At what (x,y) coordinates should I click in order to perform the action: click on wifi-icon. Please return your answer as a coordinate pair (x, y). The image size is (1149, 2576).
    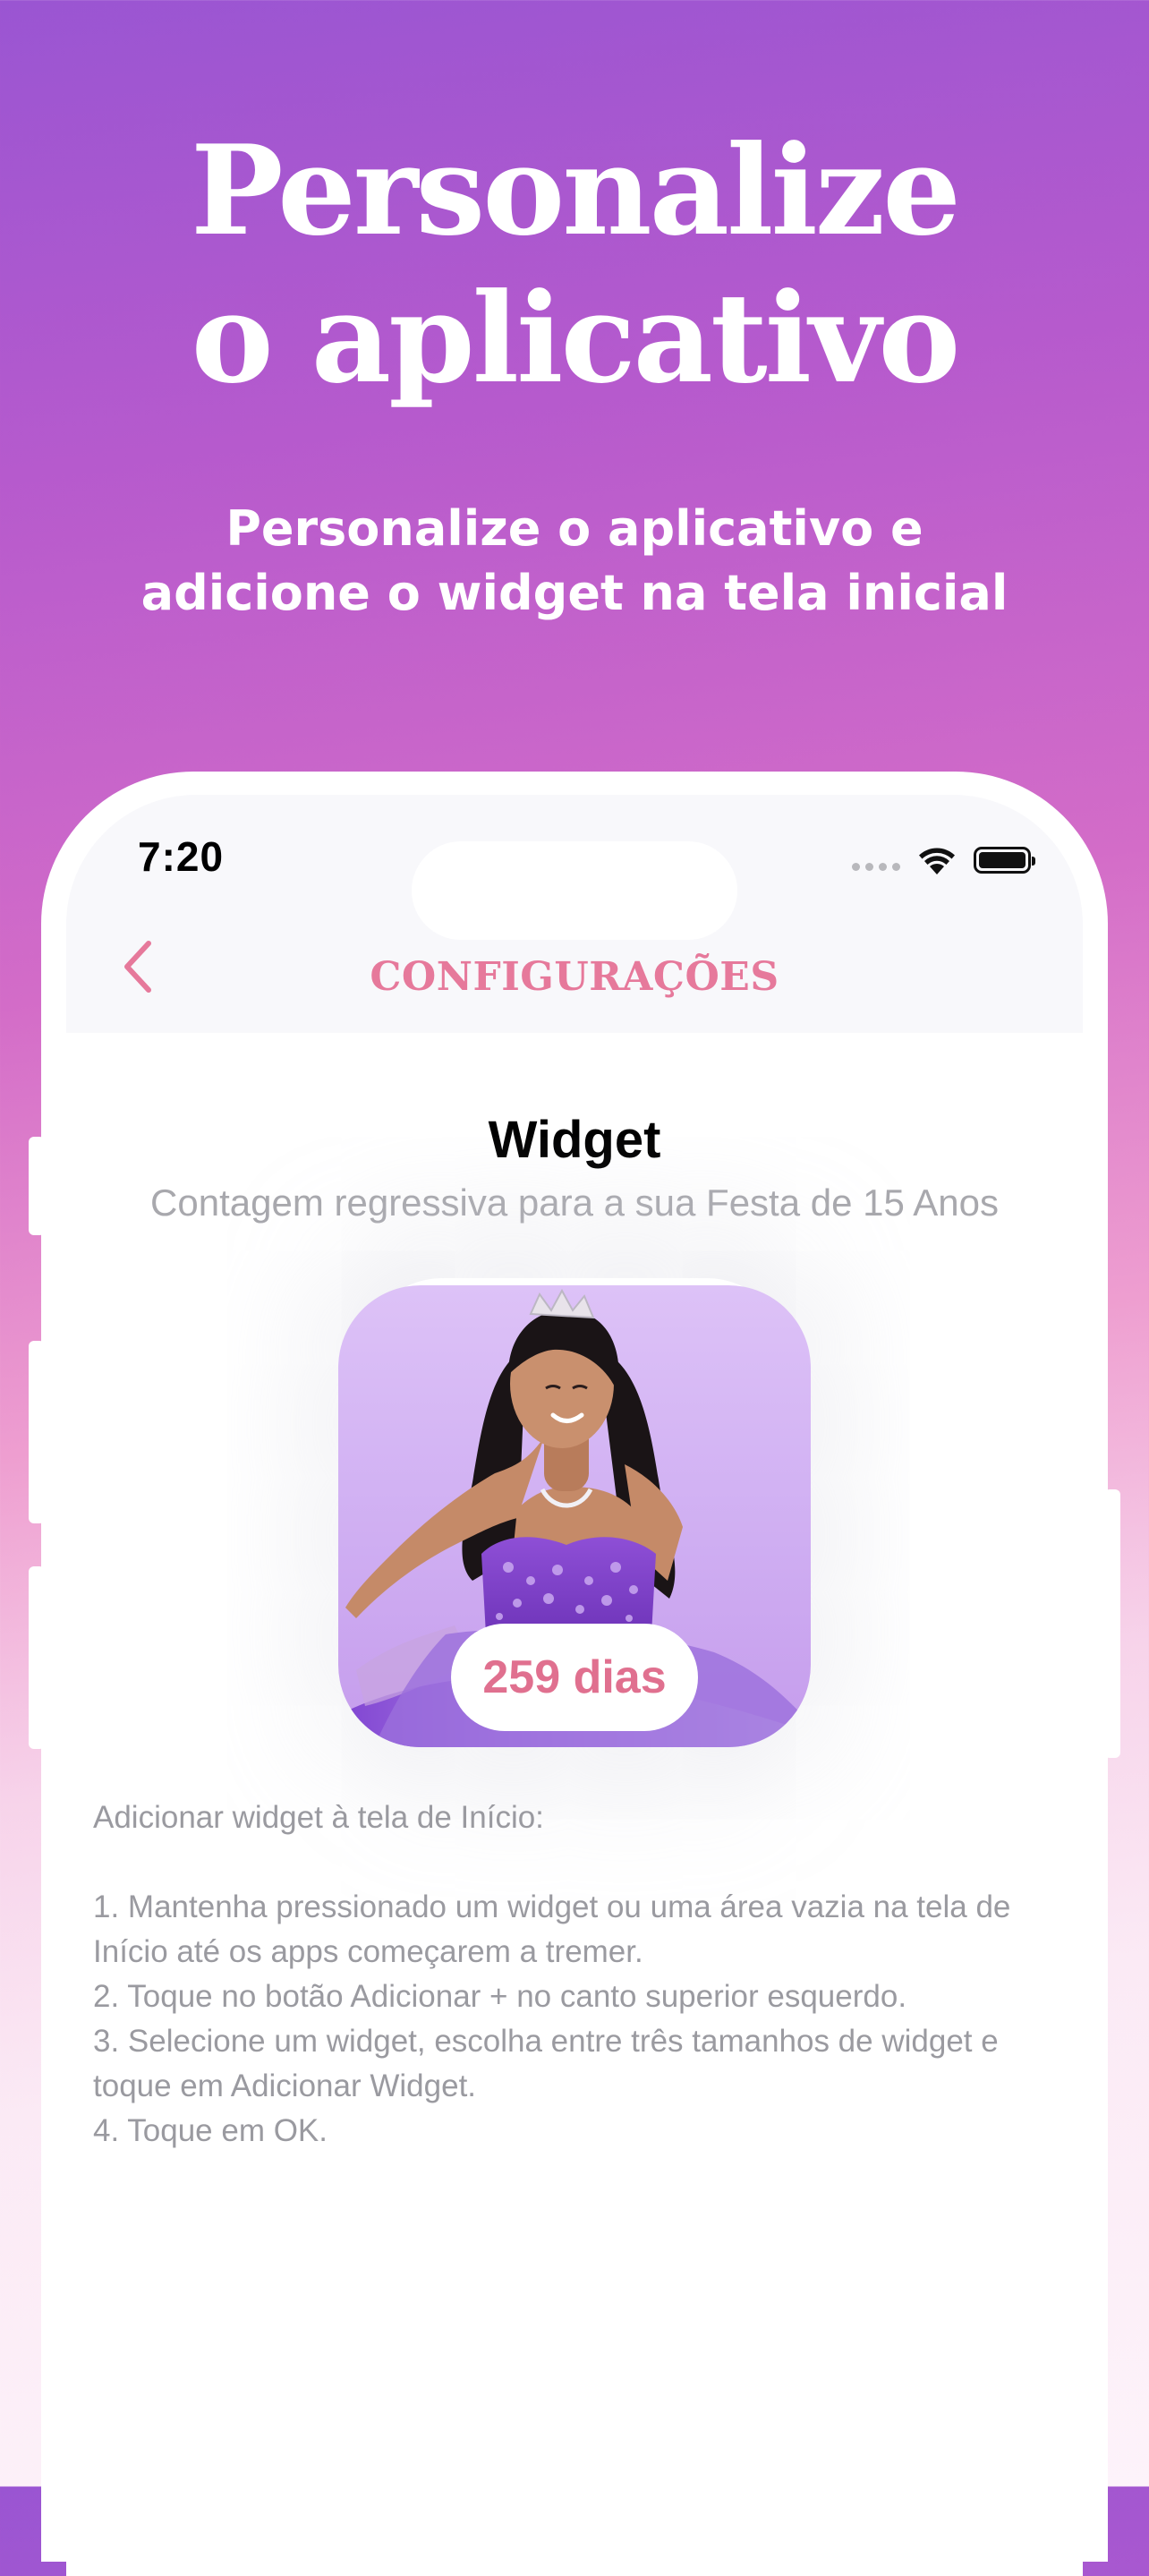
    Looking at the image, I should click on (937, 861).